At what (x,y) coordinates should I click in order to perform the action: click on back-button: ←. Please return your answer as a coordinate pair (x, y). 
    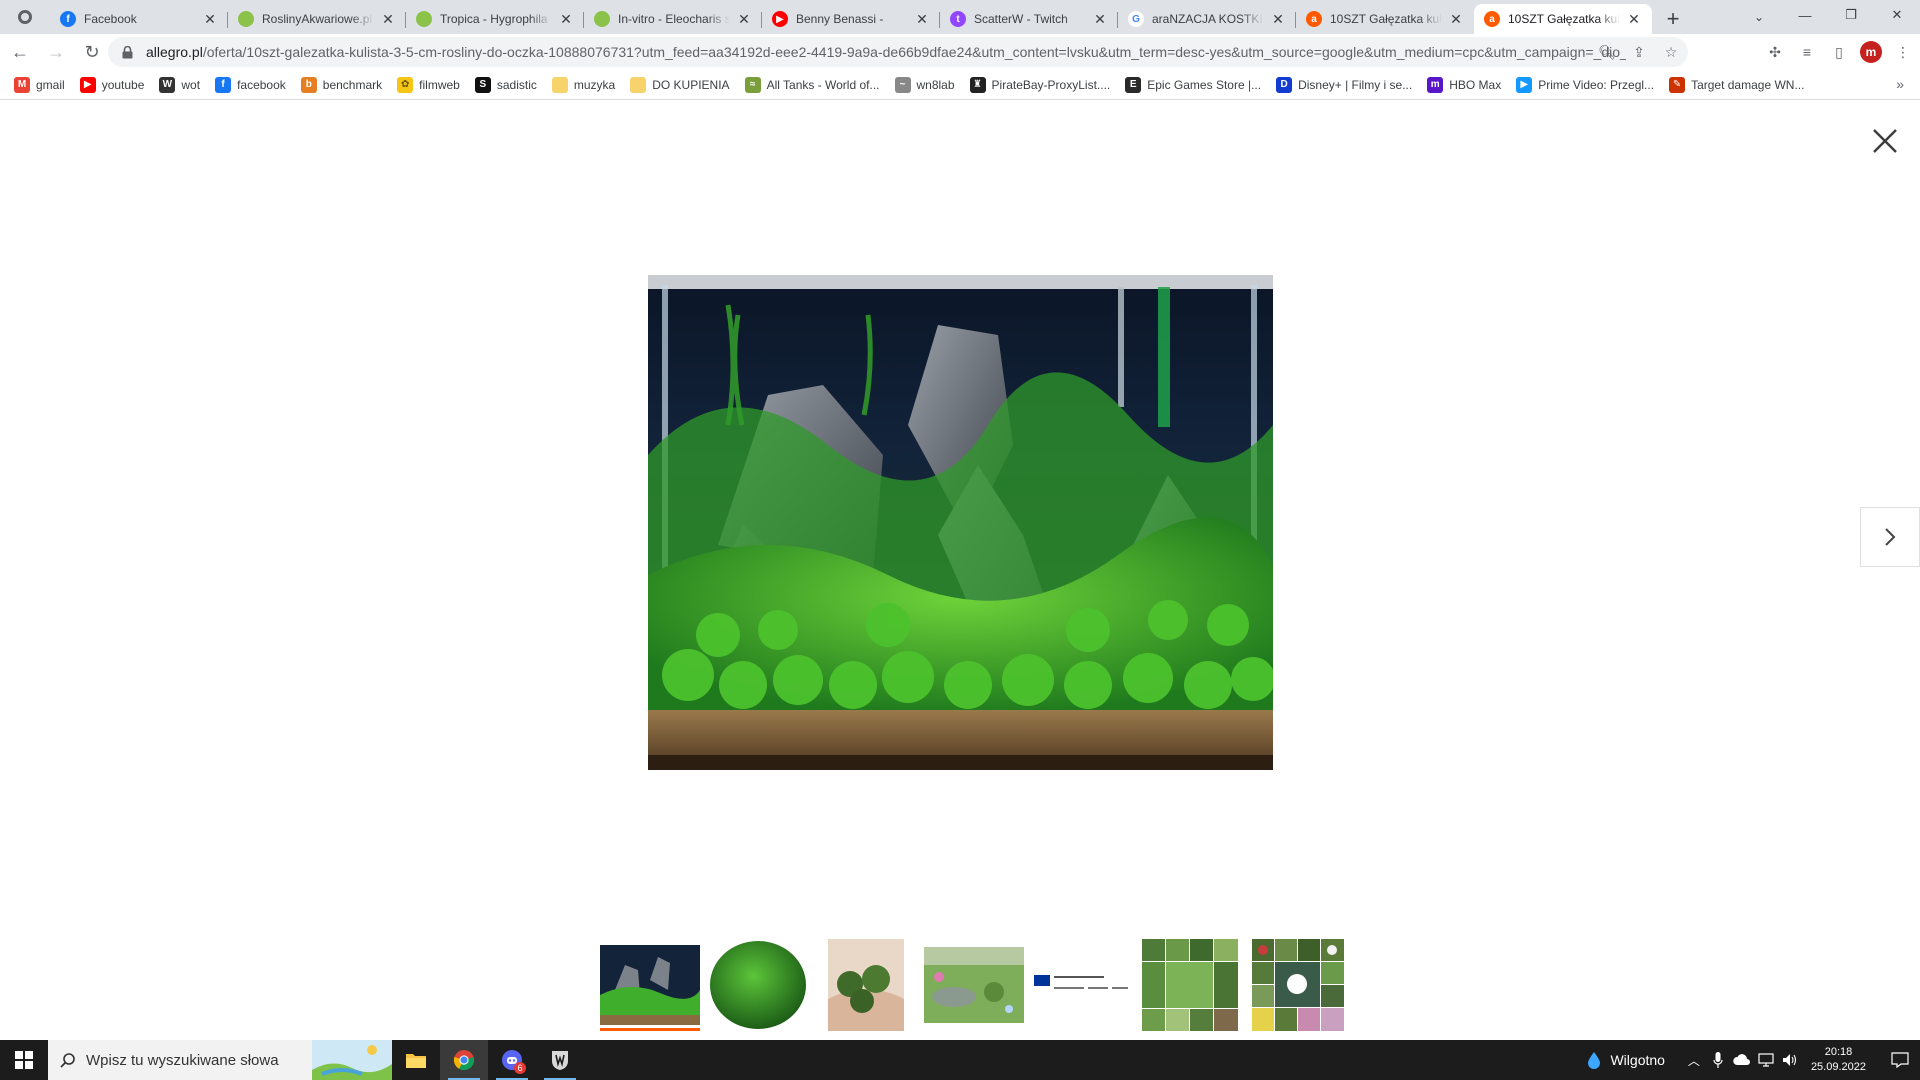
    Looking at the image, I should click on (20, 52).